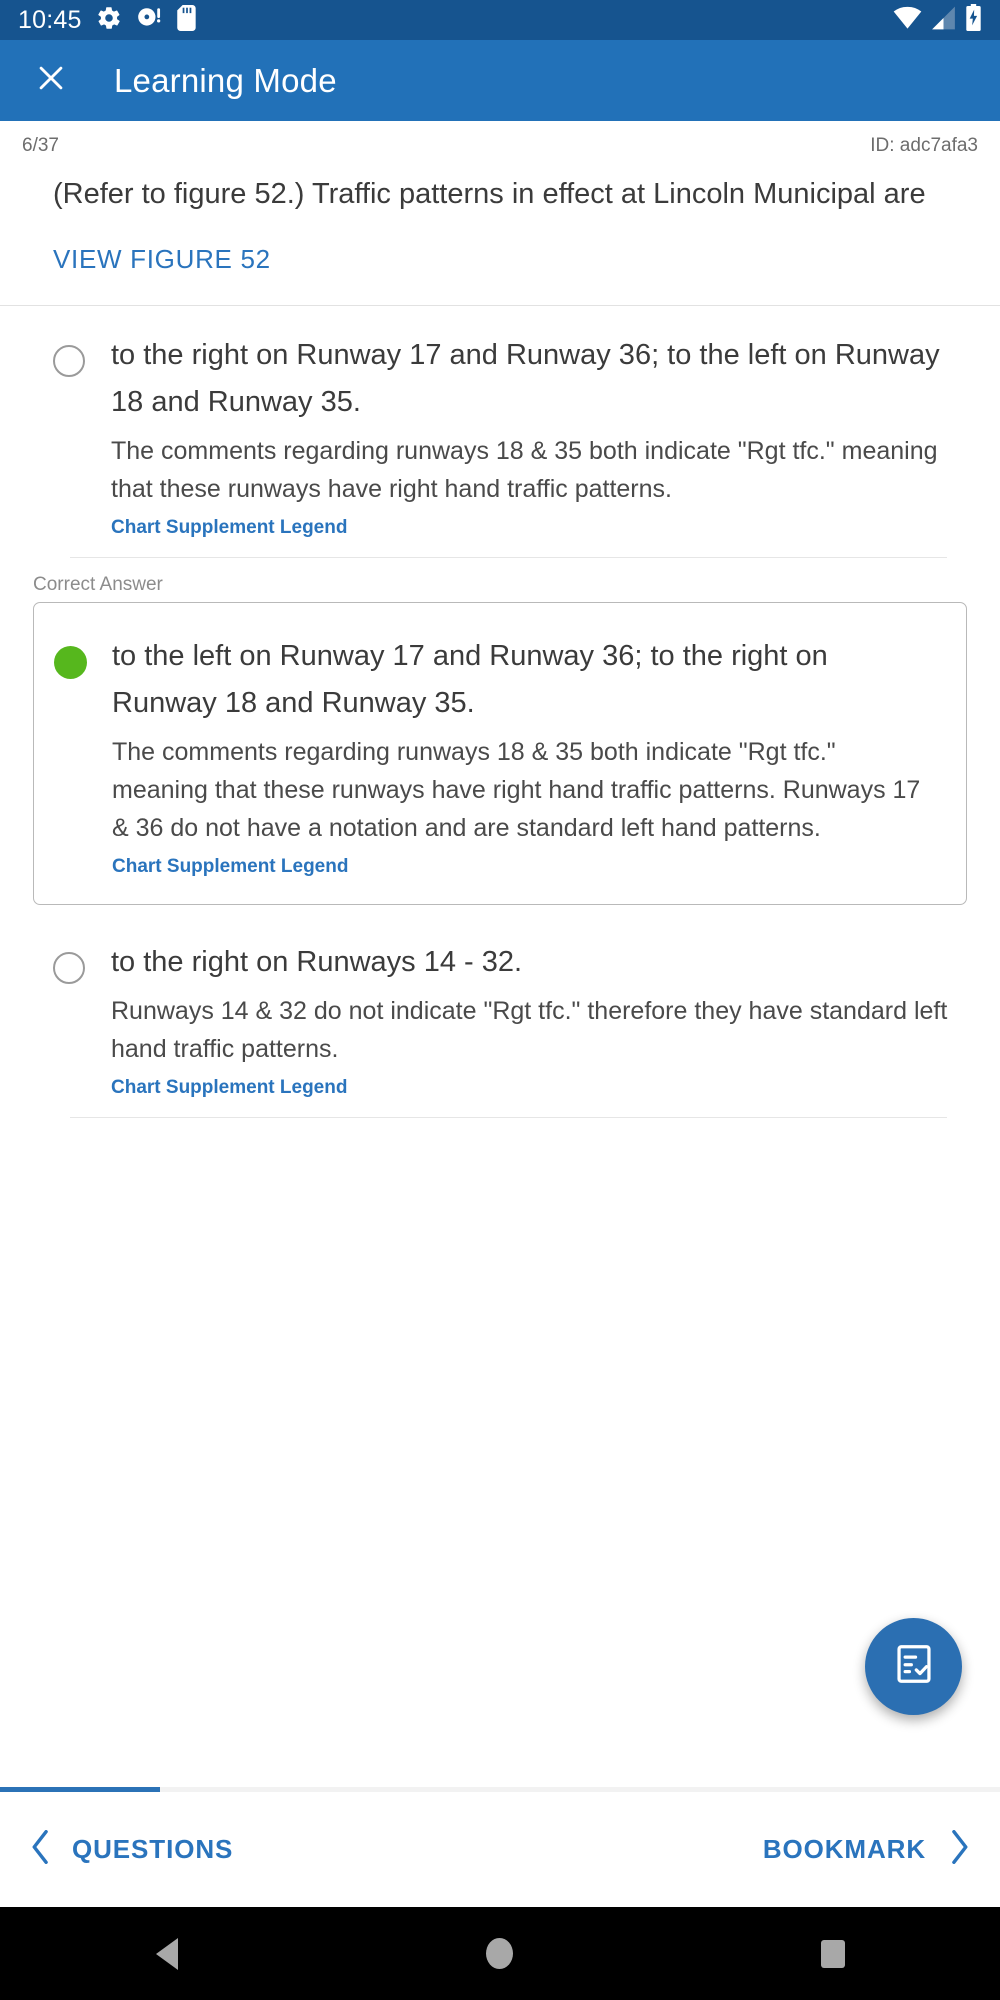 The width and height of the screenshot is (1000, 2000). I want to click on close-button, so click(51, 81).